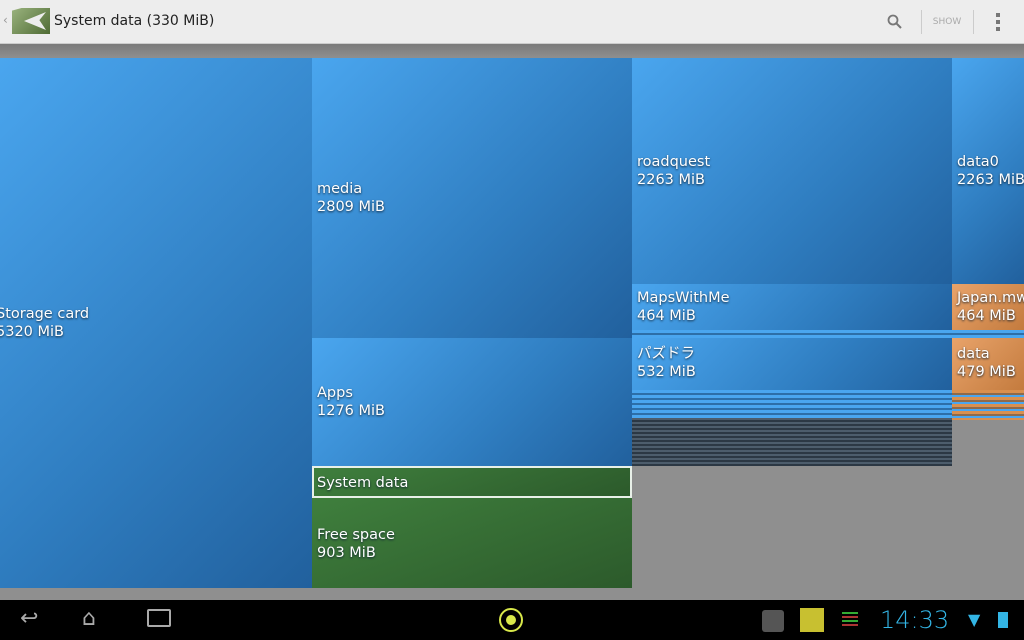 The width and height of the screenshot is (1024, 640). I want to click on system-nav-bar: ↩ ⌂ 14:33 ▼, so click(512, 620).